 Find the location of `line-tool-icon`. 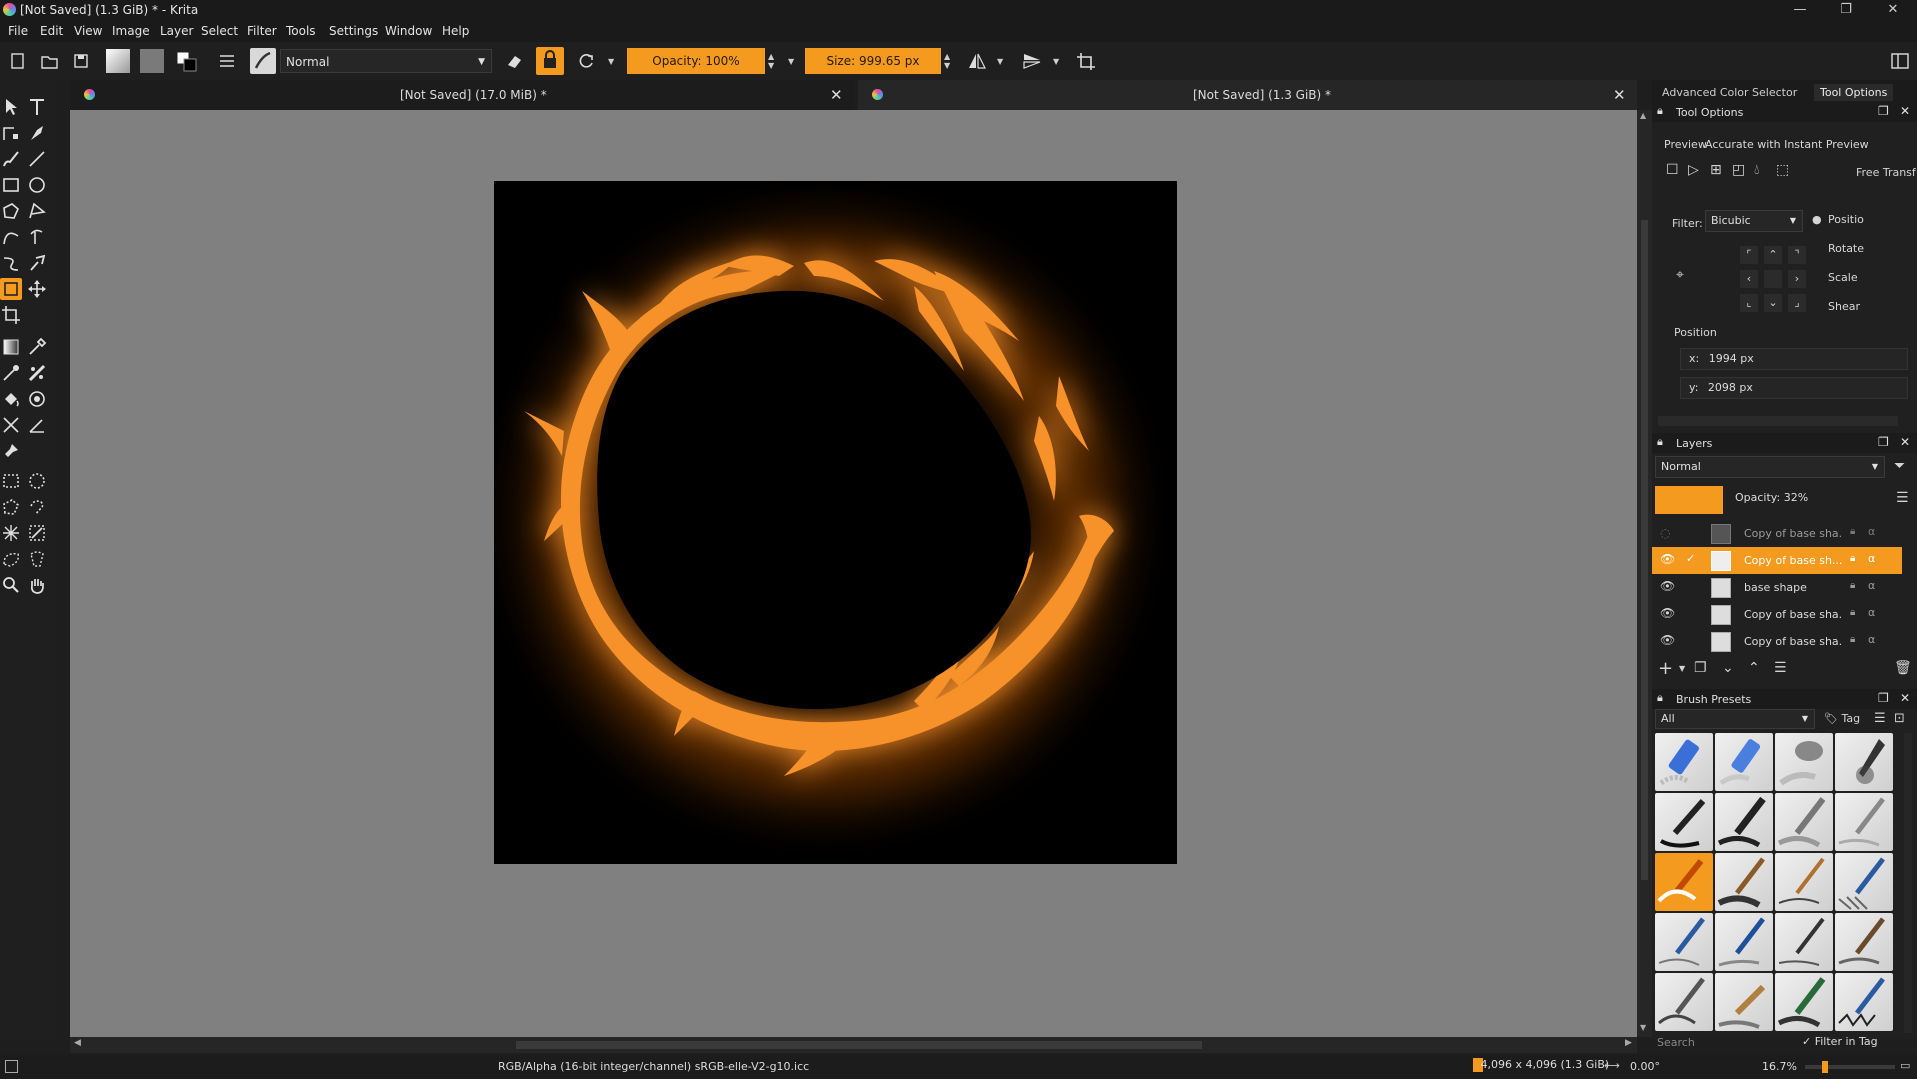

line-tool-icon is located at coordinates (37, 159).